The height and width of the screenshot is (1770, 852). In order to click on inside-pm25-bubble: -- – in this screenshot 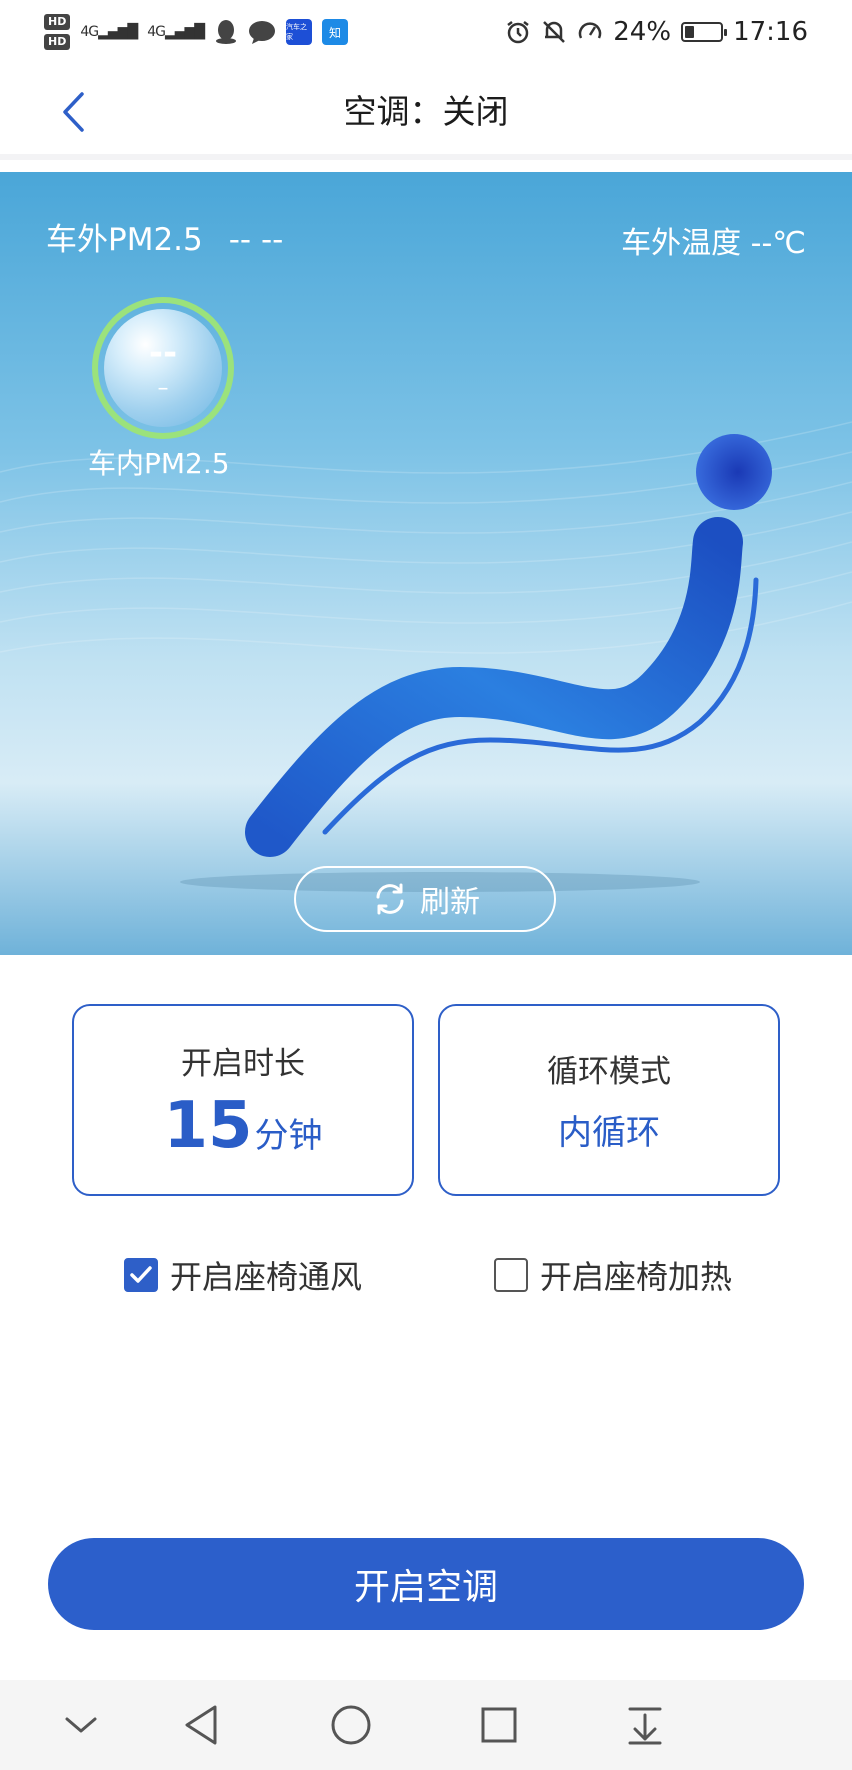, I will do `click(163, 368)`.